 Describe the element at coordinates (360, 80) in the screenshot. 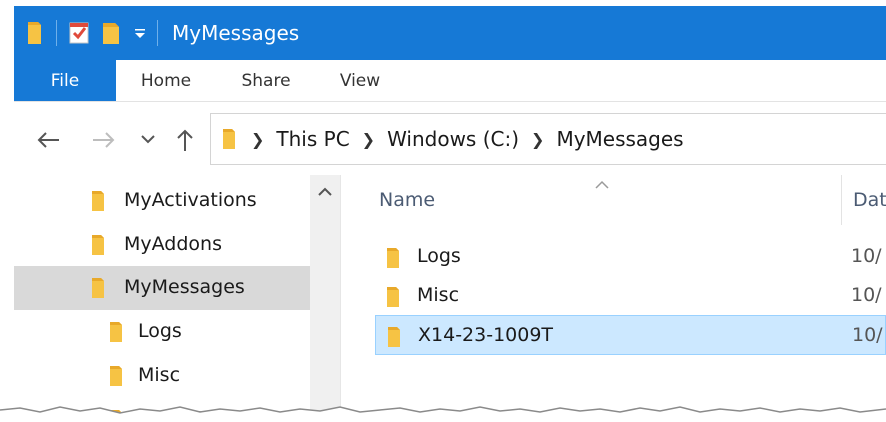

I see `tab-view: View` at that location.